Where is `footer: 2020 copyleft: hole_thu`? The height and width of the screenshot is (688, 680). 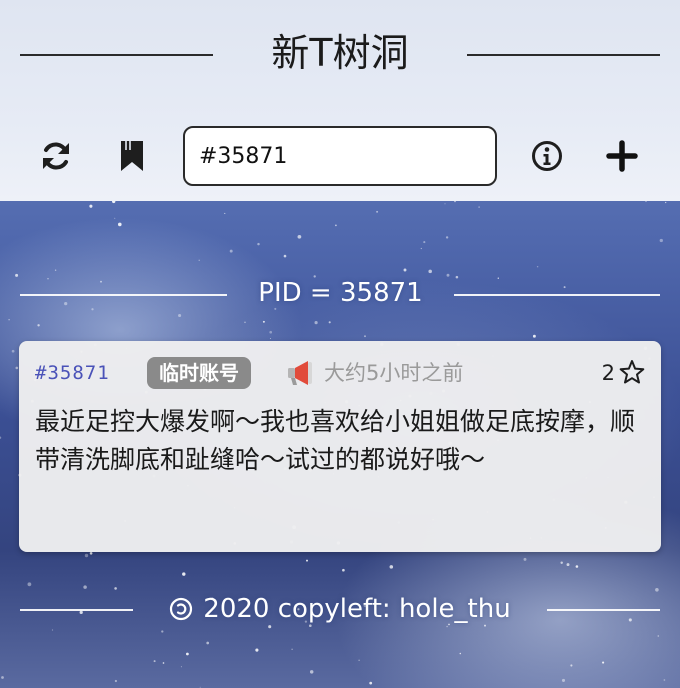
footer: 2020 copyleft: hole_thu is located at coordinates (340, 609).